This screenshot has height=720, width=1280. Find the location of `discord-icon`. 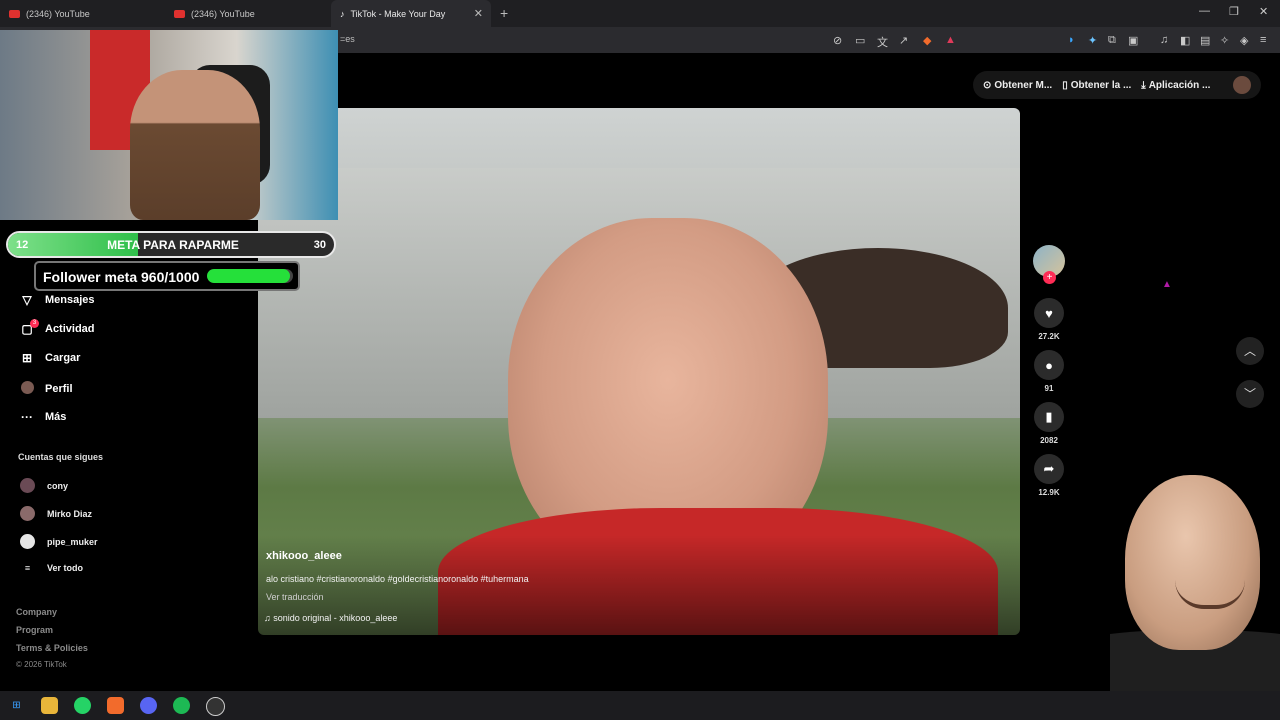

discord-icon is located at coordinates (148, 705).